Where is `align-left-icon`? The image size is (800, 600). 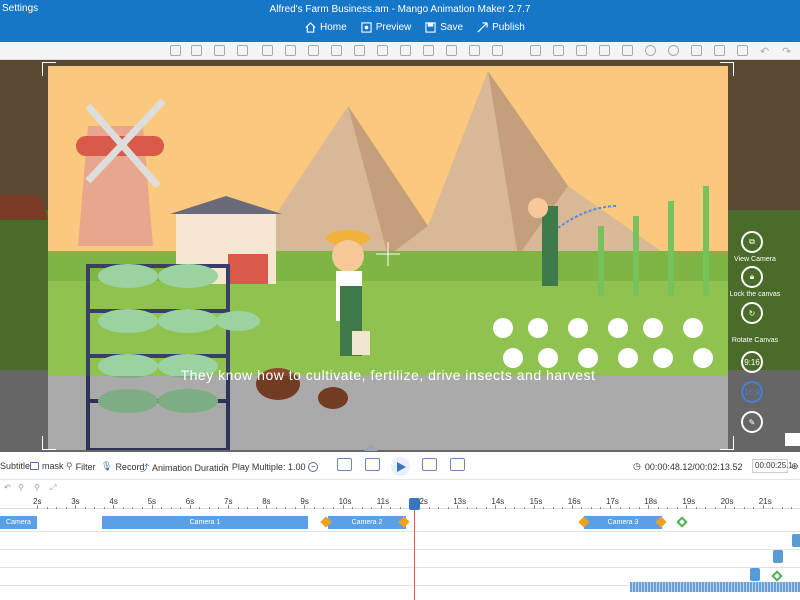
align-left-icon is located at coordinates (267, 50).